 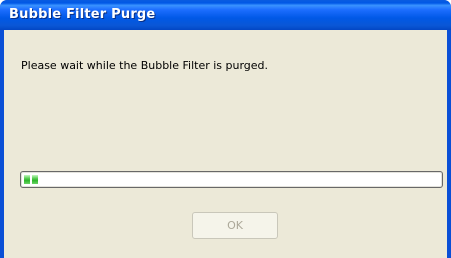 I want to click on window-title: Bubble Filter Purge, so click(x=82, y=14).